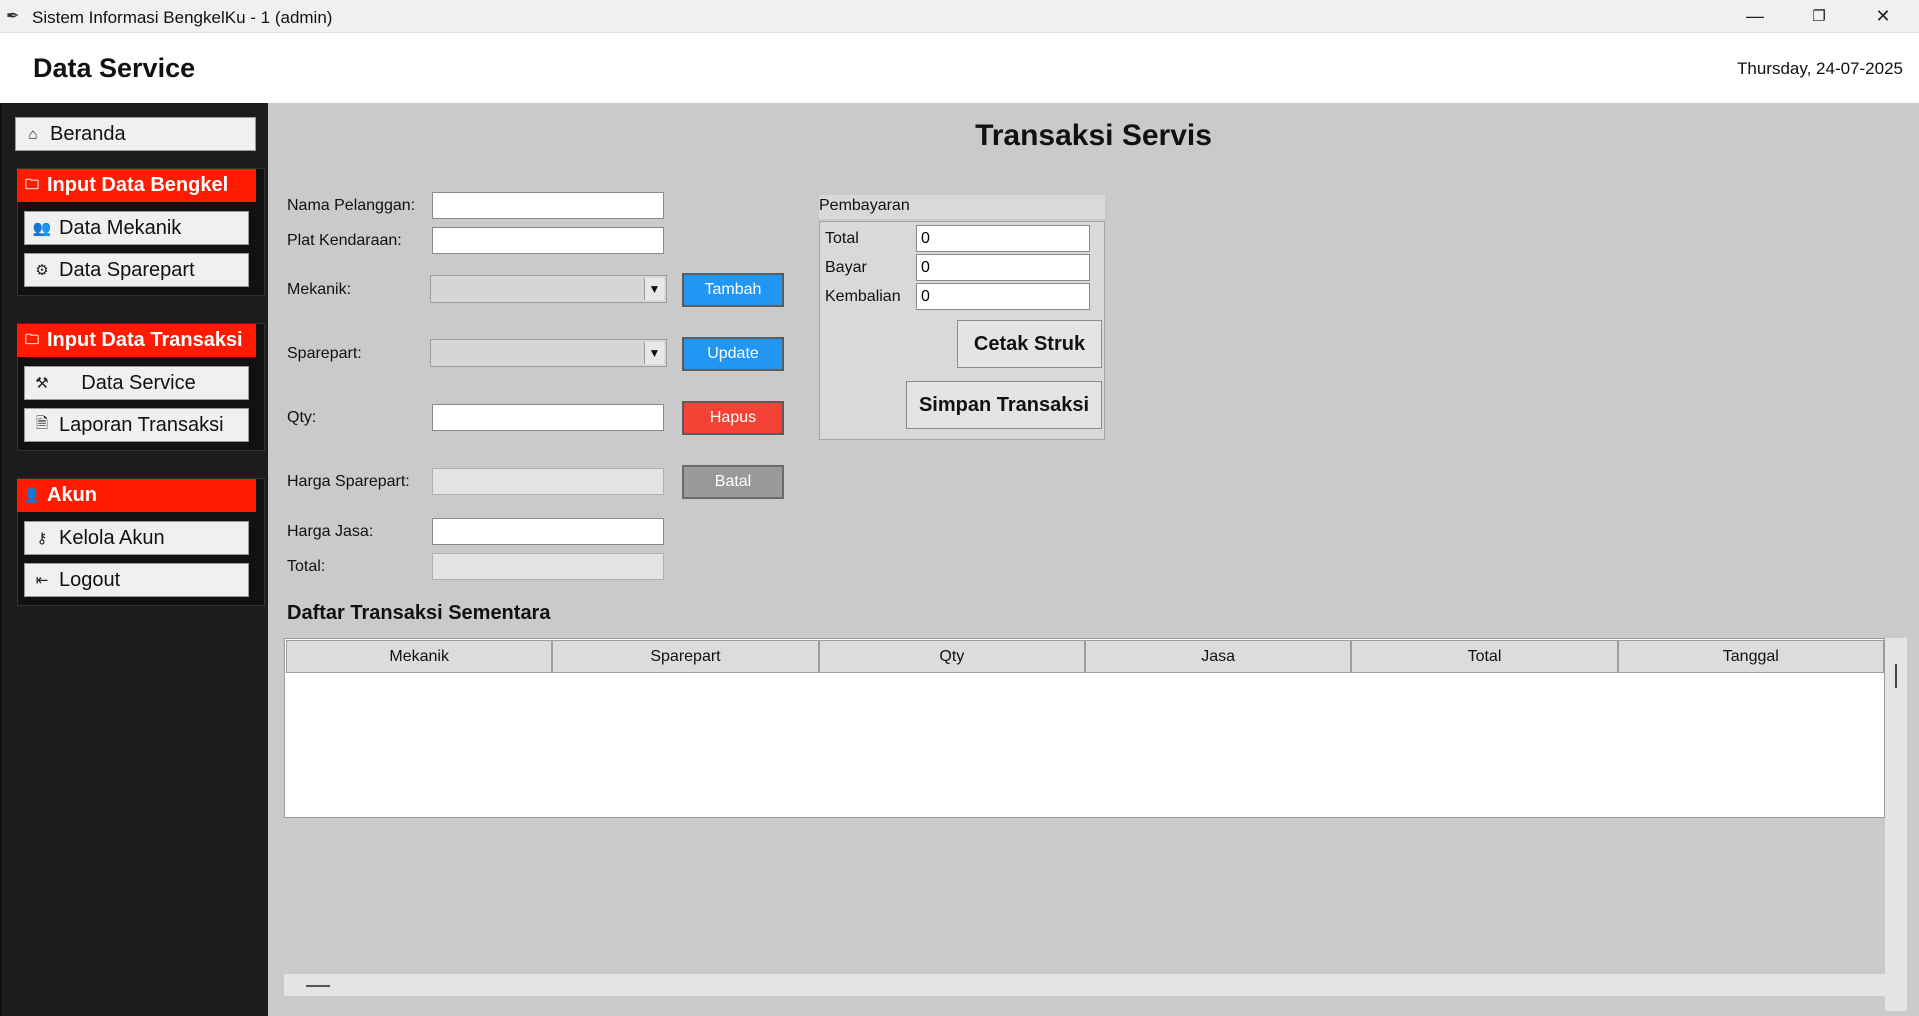  What do you see at coordinates (42, 538) in the screenshot?
I see `key-icon: ⚷` at bounding box center [42, 538].